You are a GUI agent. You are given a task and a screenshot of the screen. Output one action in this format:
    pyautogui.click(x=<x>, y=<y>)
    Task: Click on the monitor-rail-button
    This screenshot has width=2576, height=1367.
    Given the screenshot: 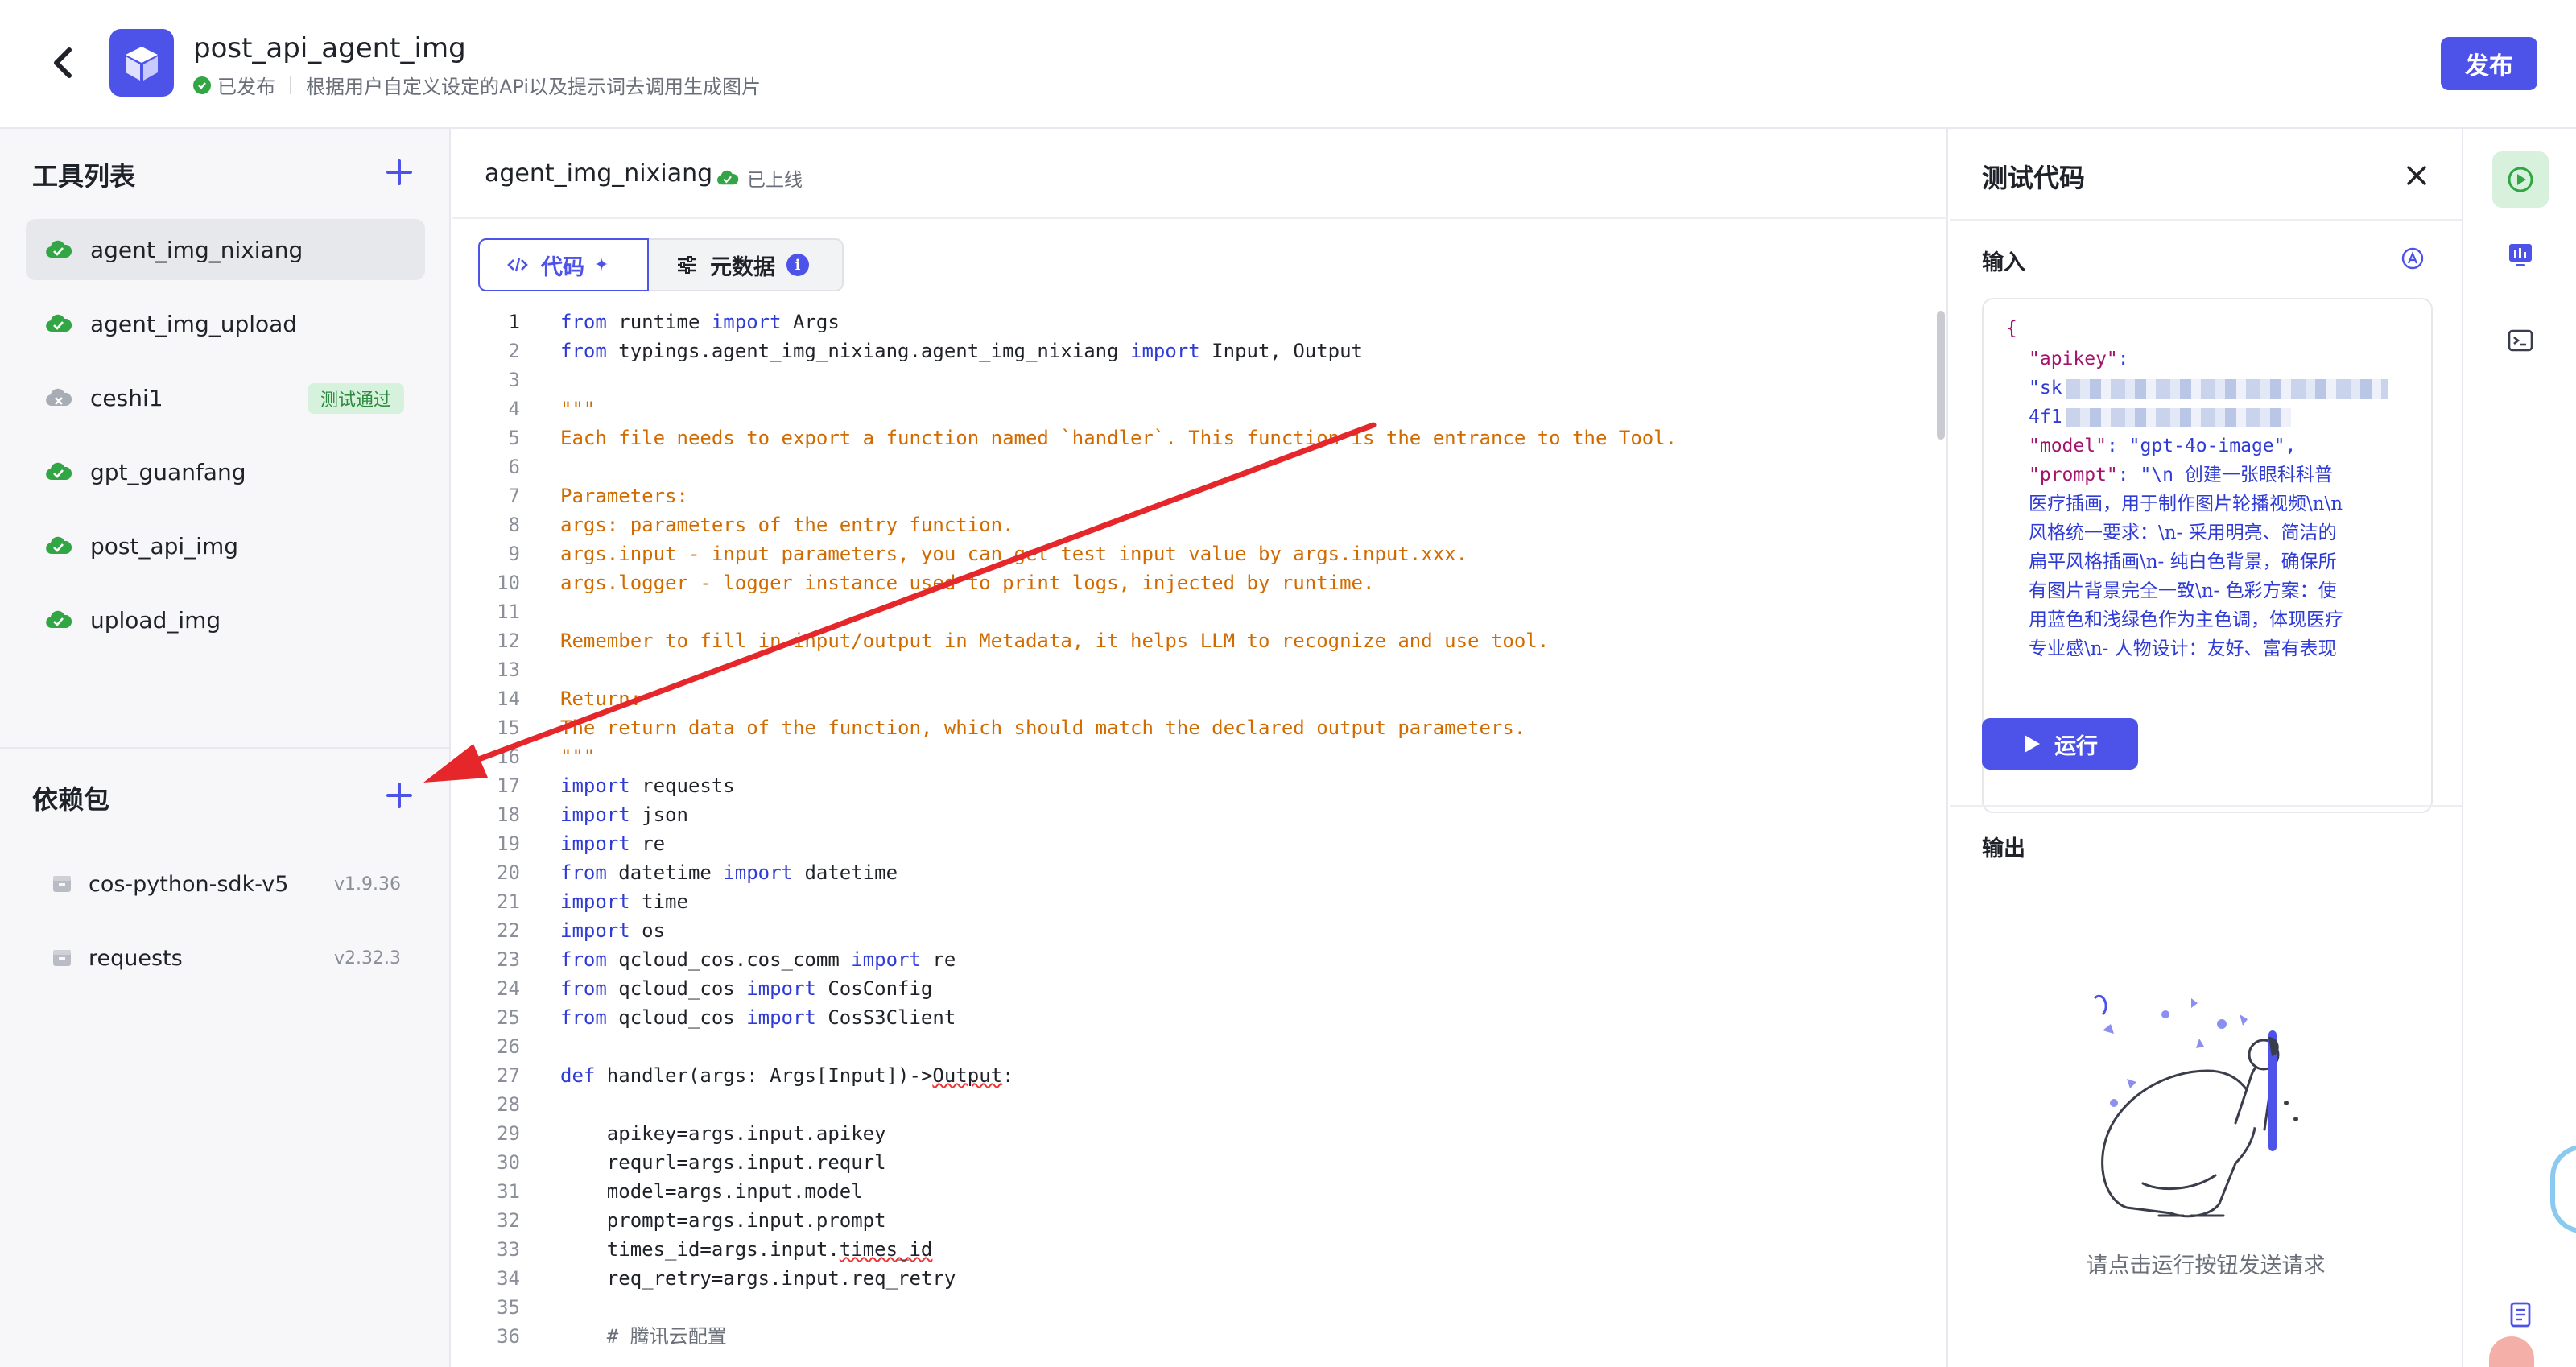 What is the action you would take?
    pyautogui.click(x=2520, y=255)
    